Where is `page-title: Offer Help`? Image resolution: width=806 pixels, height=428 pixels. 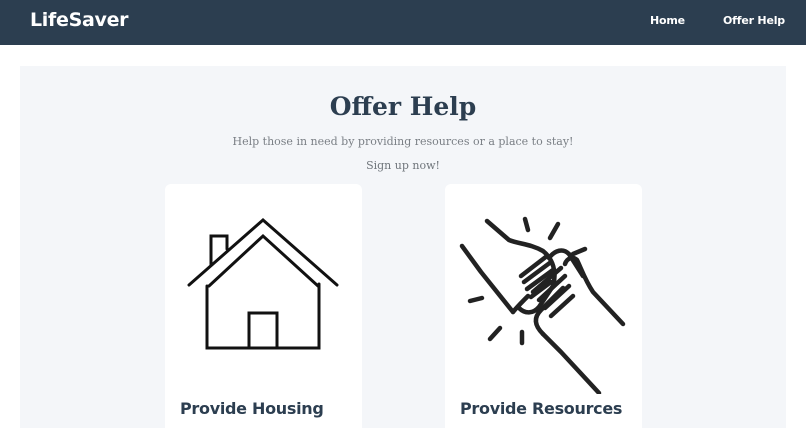
page-title: Offer Help is located at coordinates (403, 106).